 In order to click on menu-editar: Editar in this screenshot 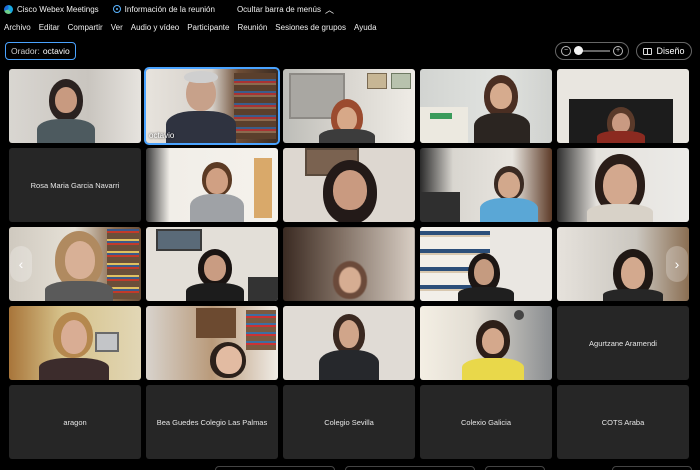, I will do `click(49, 27)`.